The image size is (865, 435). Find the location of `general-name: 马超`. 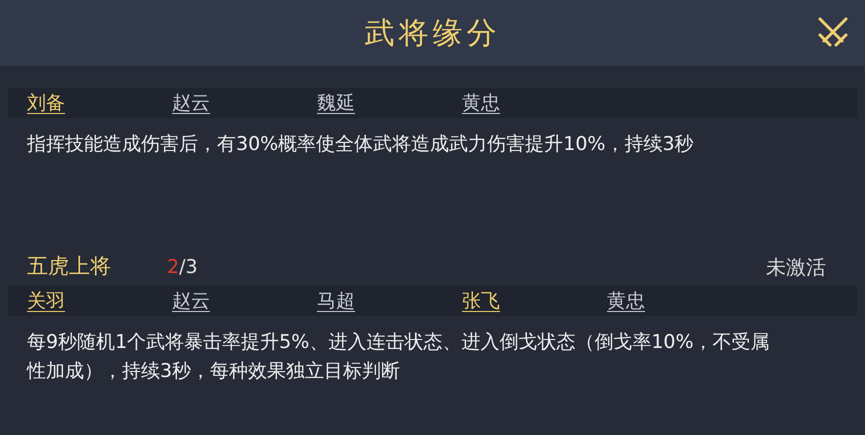

general-name: 马超 is located at coordinates (389, 301).